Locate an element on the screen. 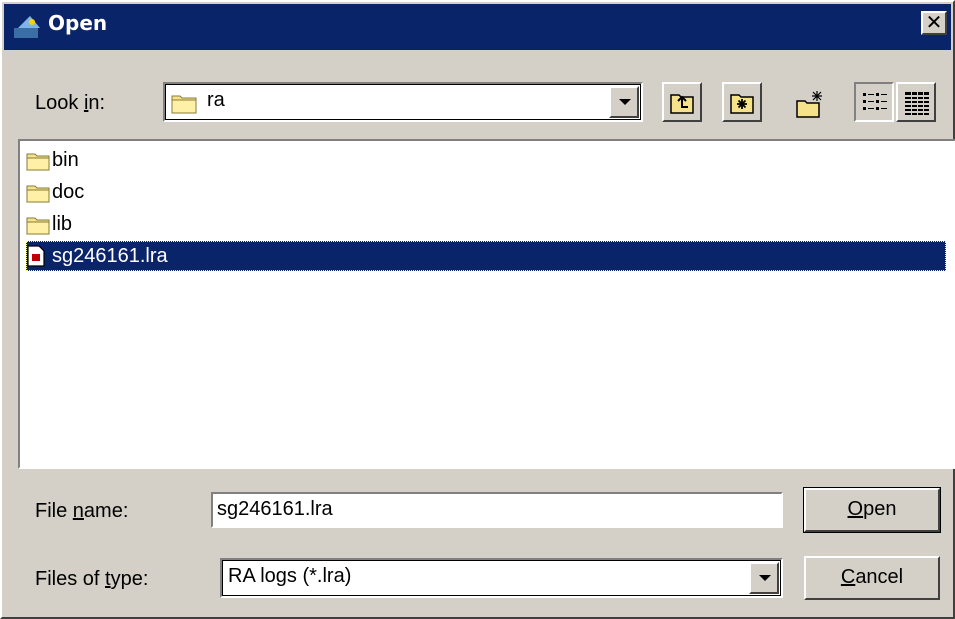 The height and width of the screenshot is (619, 955). look-in-label: Look in: is located at coordinates (70, 103).